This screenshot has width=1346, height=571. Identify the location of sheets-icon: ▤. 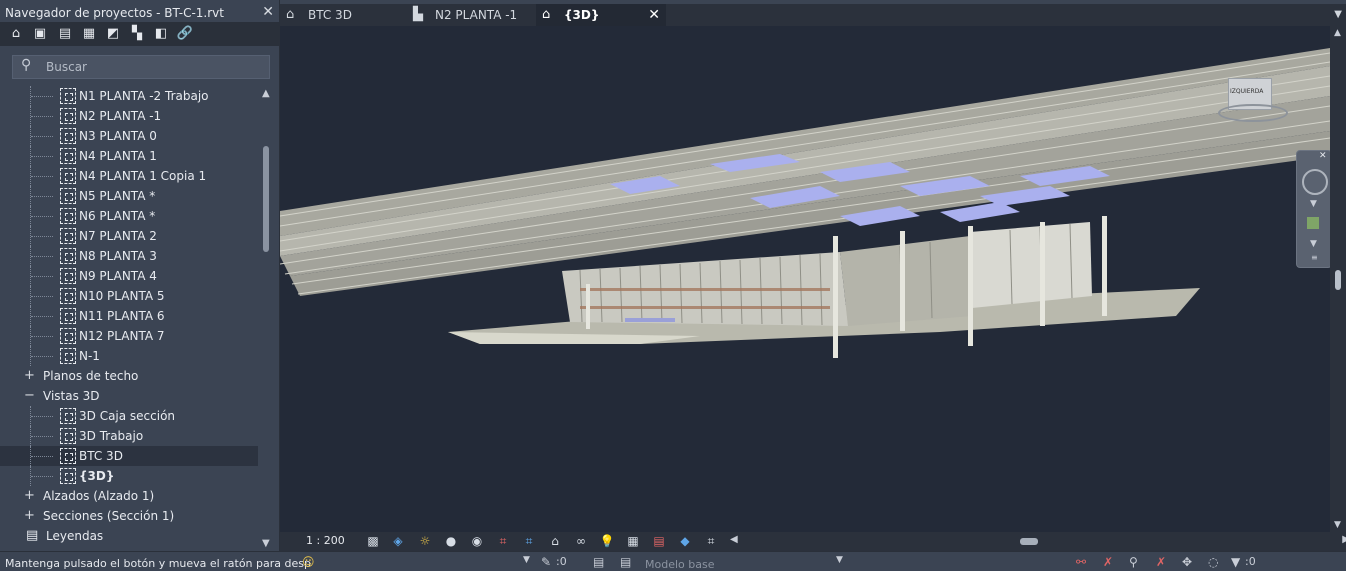
(65, 34).